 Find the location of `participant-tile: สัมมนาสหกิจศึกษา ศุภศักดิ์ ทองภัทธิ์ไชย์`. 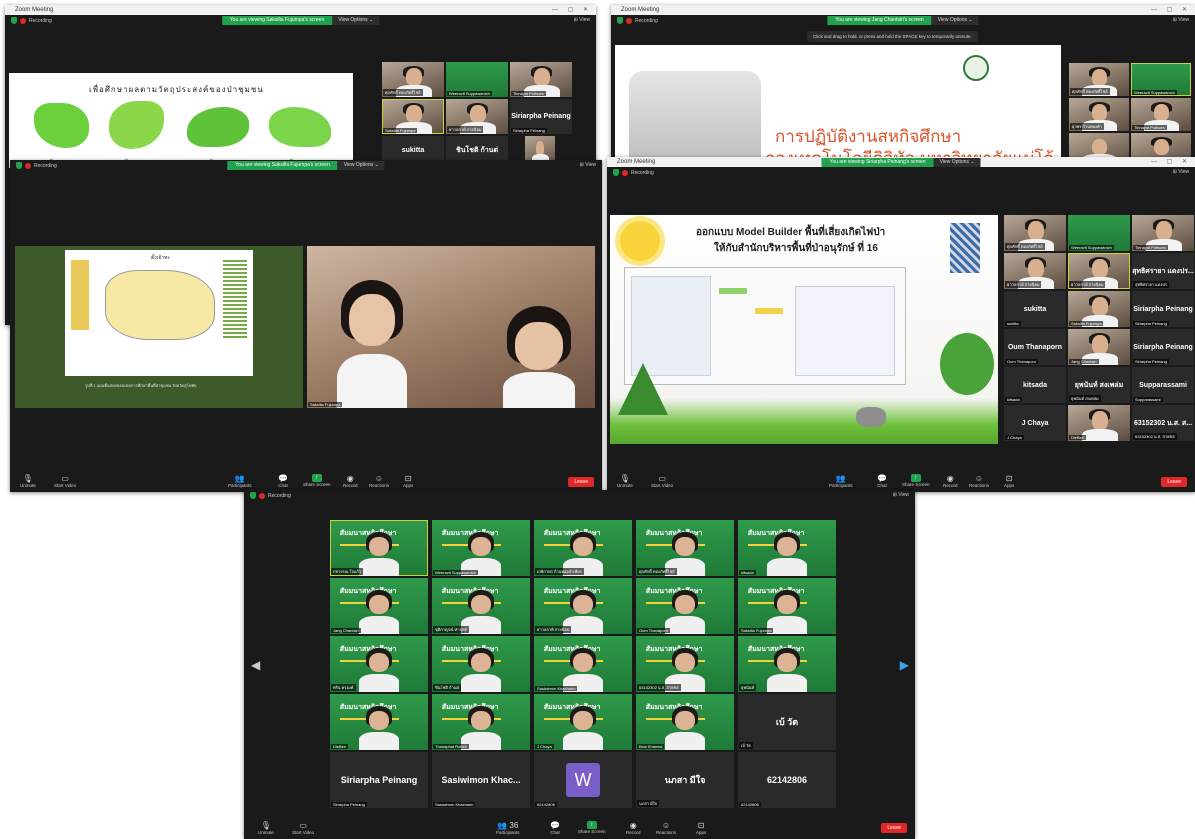

participant-tile: สัมมนาสหกิจศึกษา ศุภศักดิ์ ทองภัทธิ์ไชย์ is located at coordinates (685, 548).